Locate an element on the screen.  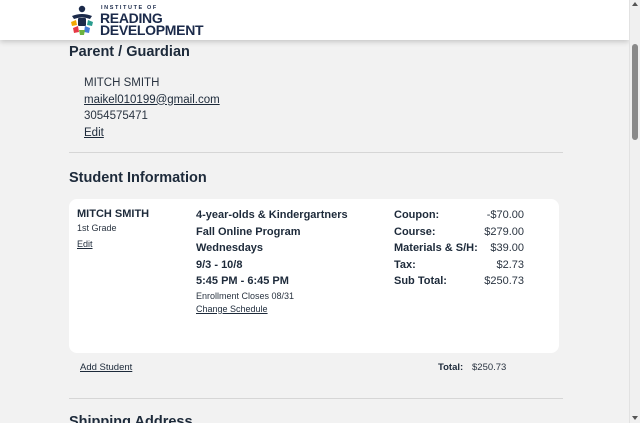
fee-row: Materials & S/H: $39.00 is located at coordinates (459, 248).